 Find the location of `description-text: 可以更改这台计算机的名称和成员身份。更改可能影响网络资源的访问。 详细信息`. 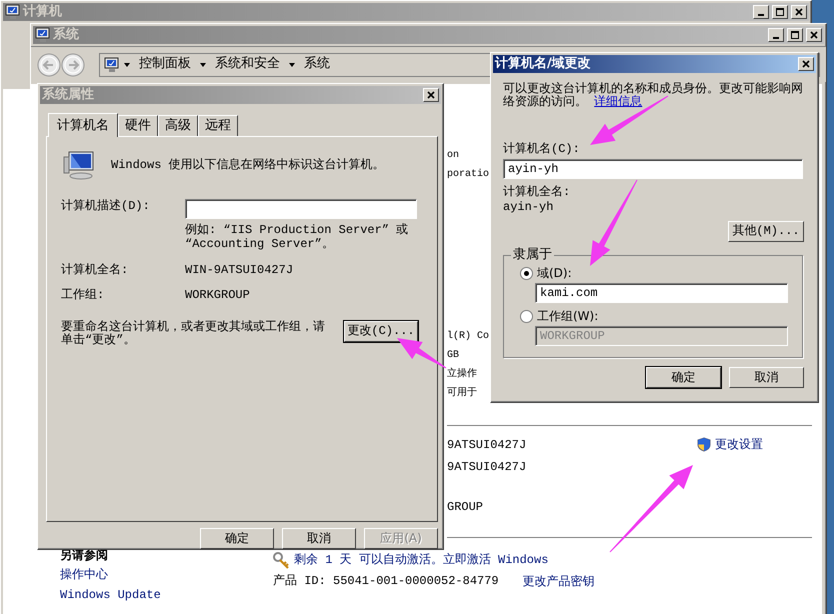

description-text: 可以更改这台计算机的名称和成员身份。更改可能影响网络资源的访问。 详细信息 is located at coordinates (653, 96).